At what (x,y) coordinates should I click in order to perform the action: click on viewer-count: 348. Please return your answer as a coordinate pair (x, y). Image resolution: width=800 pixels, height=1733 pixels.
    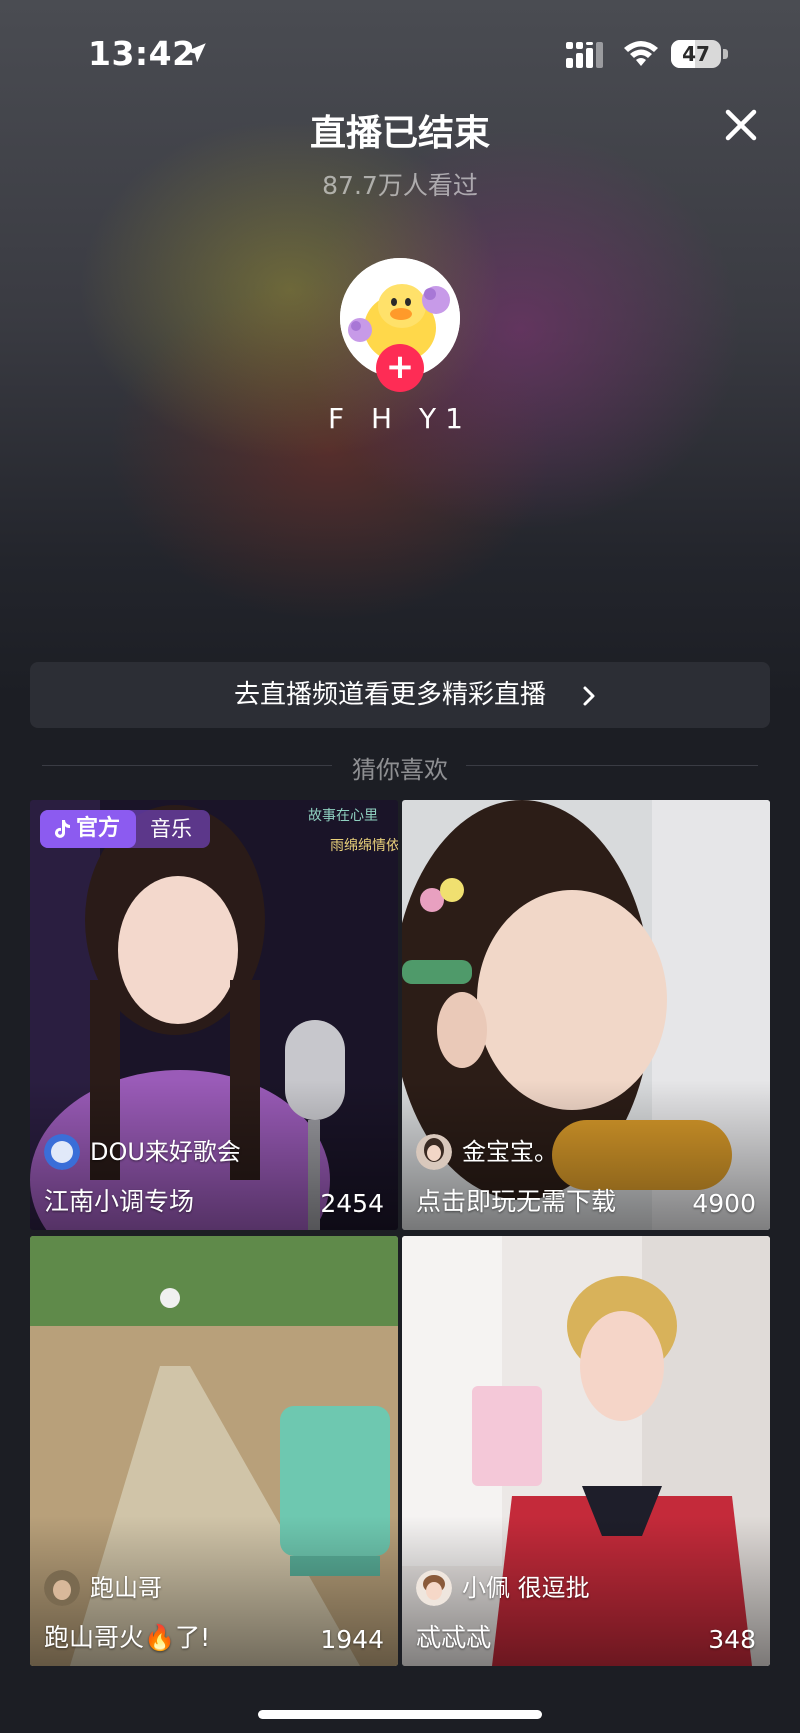
    Looking at the image, I should click on (732, 1639).